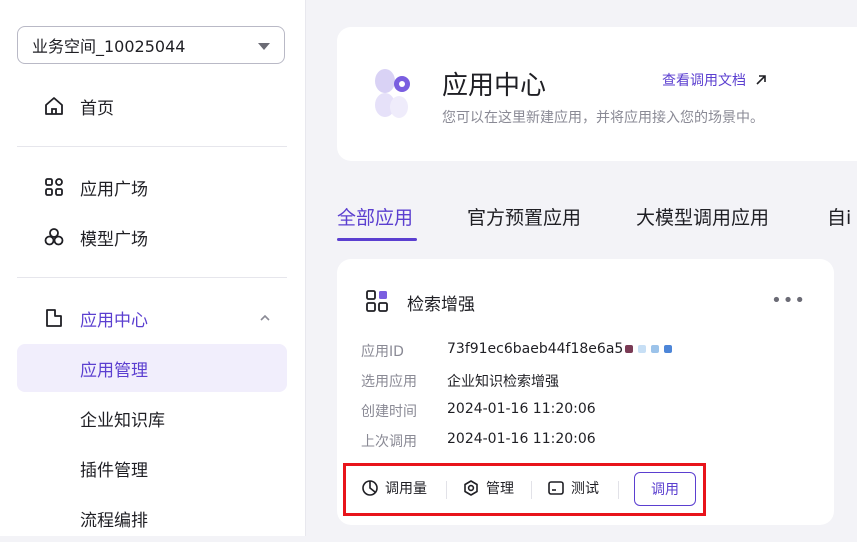 The image size is (857, 542). What do you see at coordinates (389, 412) in the screenshot?
I see `field-label: 创建时间` at bounding box center [389, 412].